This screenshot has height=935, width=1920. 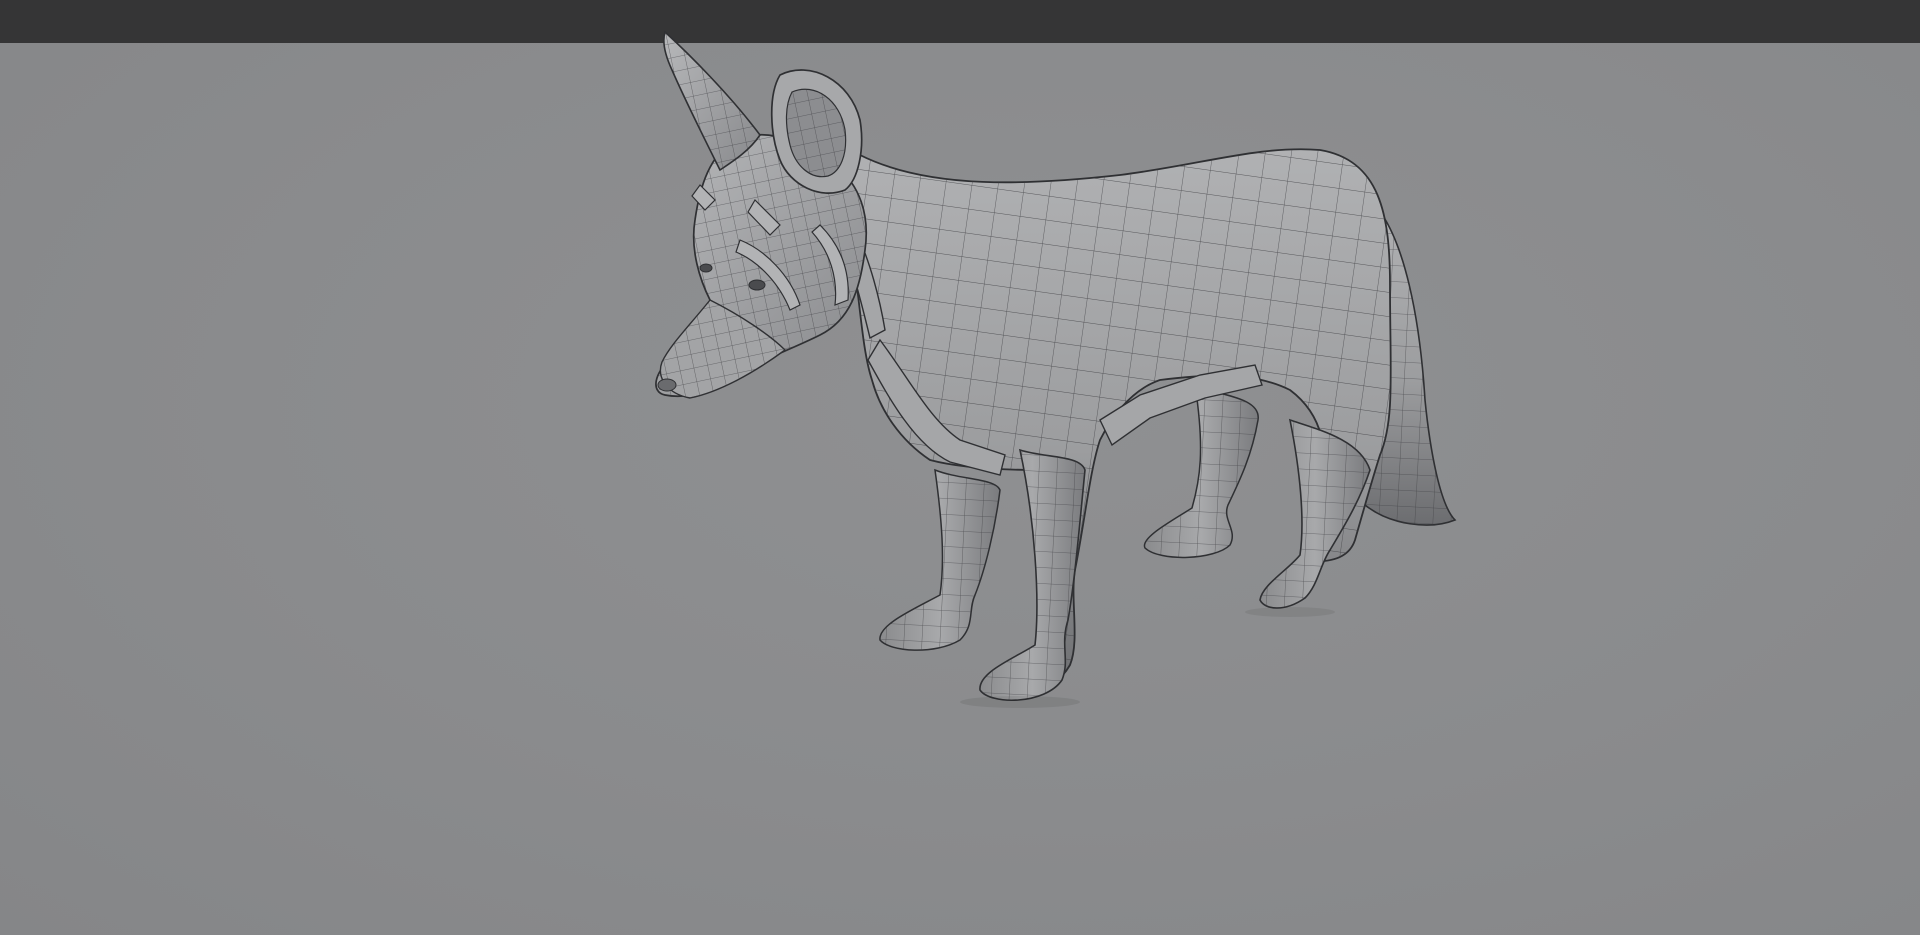 I want to click on nose, so click(x=667, y=385).